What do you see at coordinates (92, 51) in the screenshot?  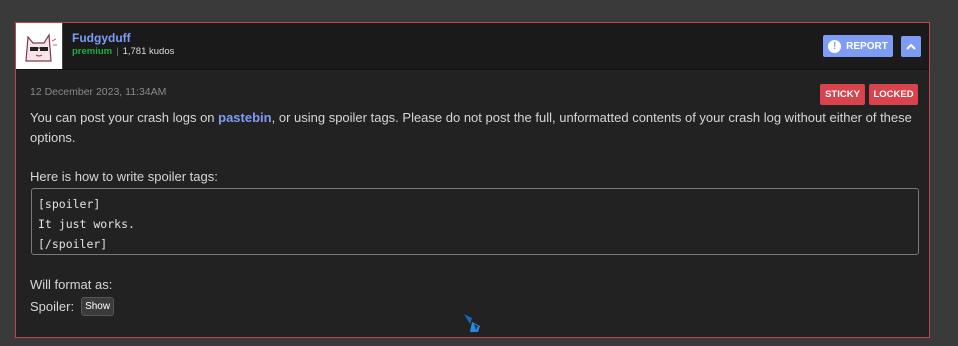 I see `author-rank: premium` at bounding box center [92, 51].